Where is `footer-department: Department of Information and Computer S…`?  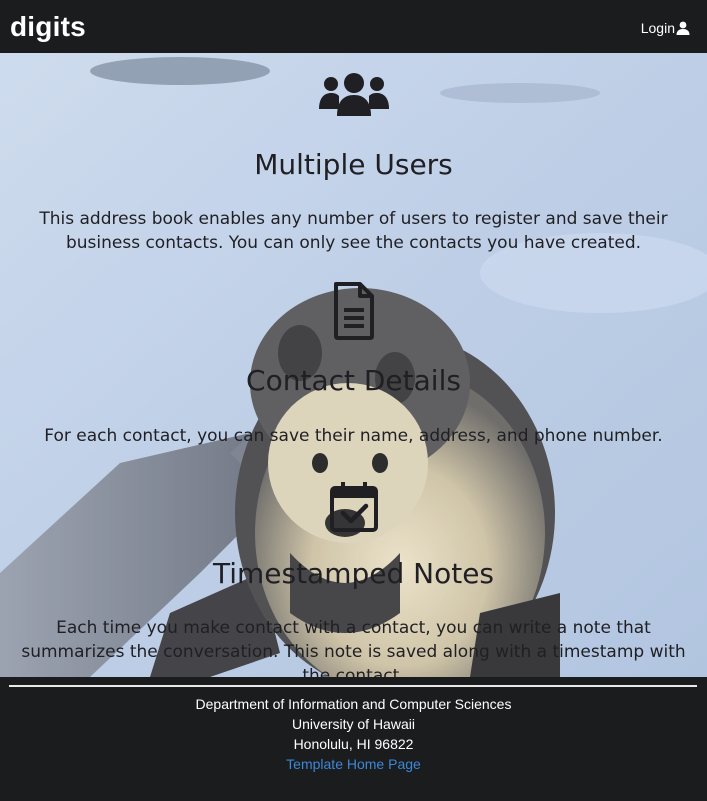 footer-department: Department of Information and Computer S… is located at coordinates (353, 704).